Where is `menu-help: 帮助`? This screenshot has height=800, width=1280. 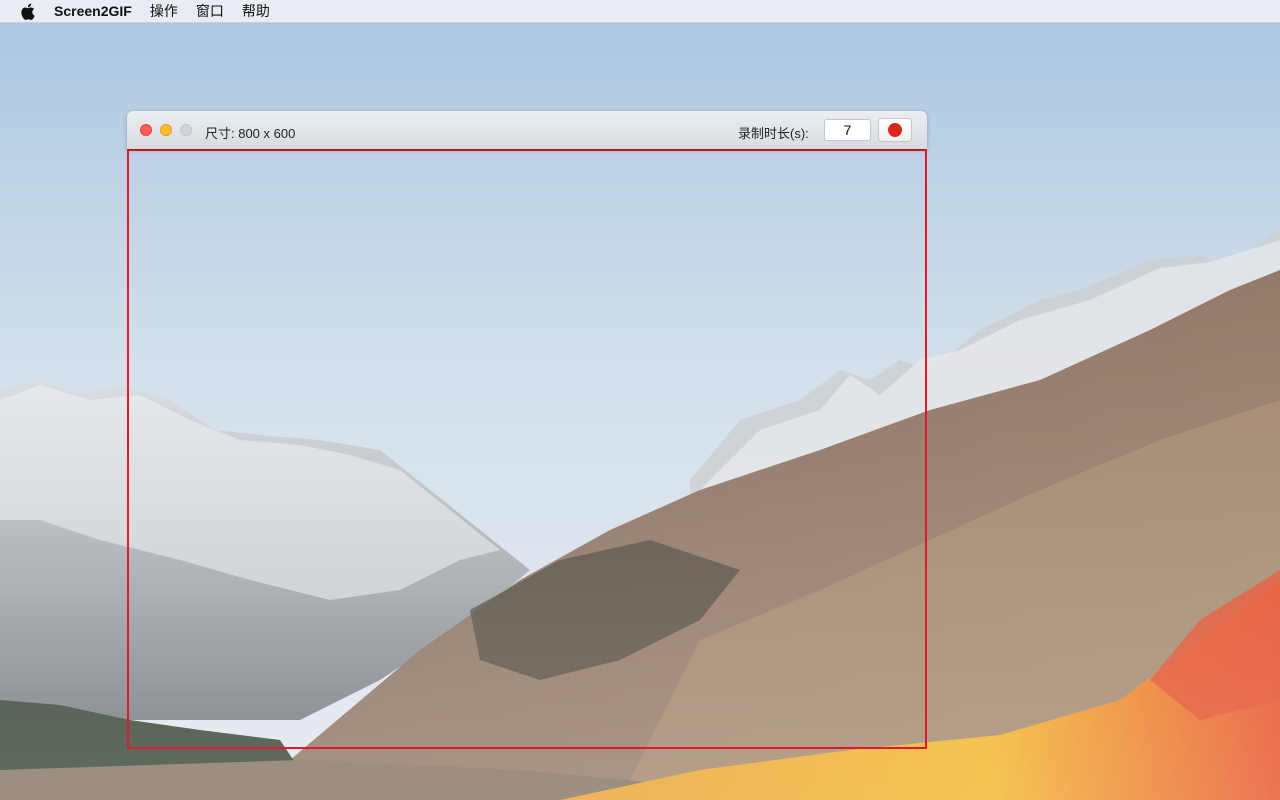
menu-help: 帮助 is located at coordinates (256, 11).